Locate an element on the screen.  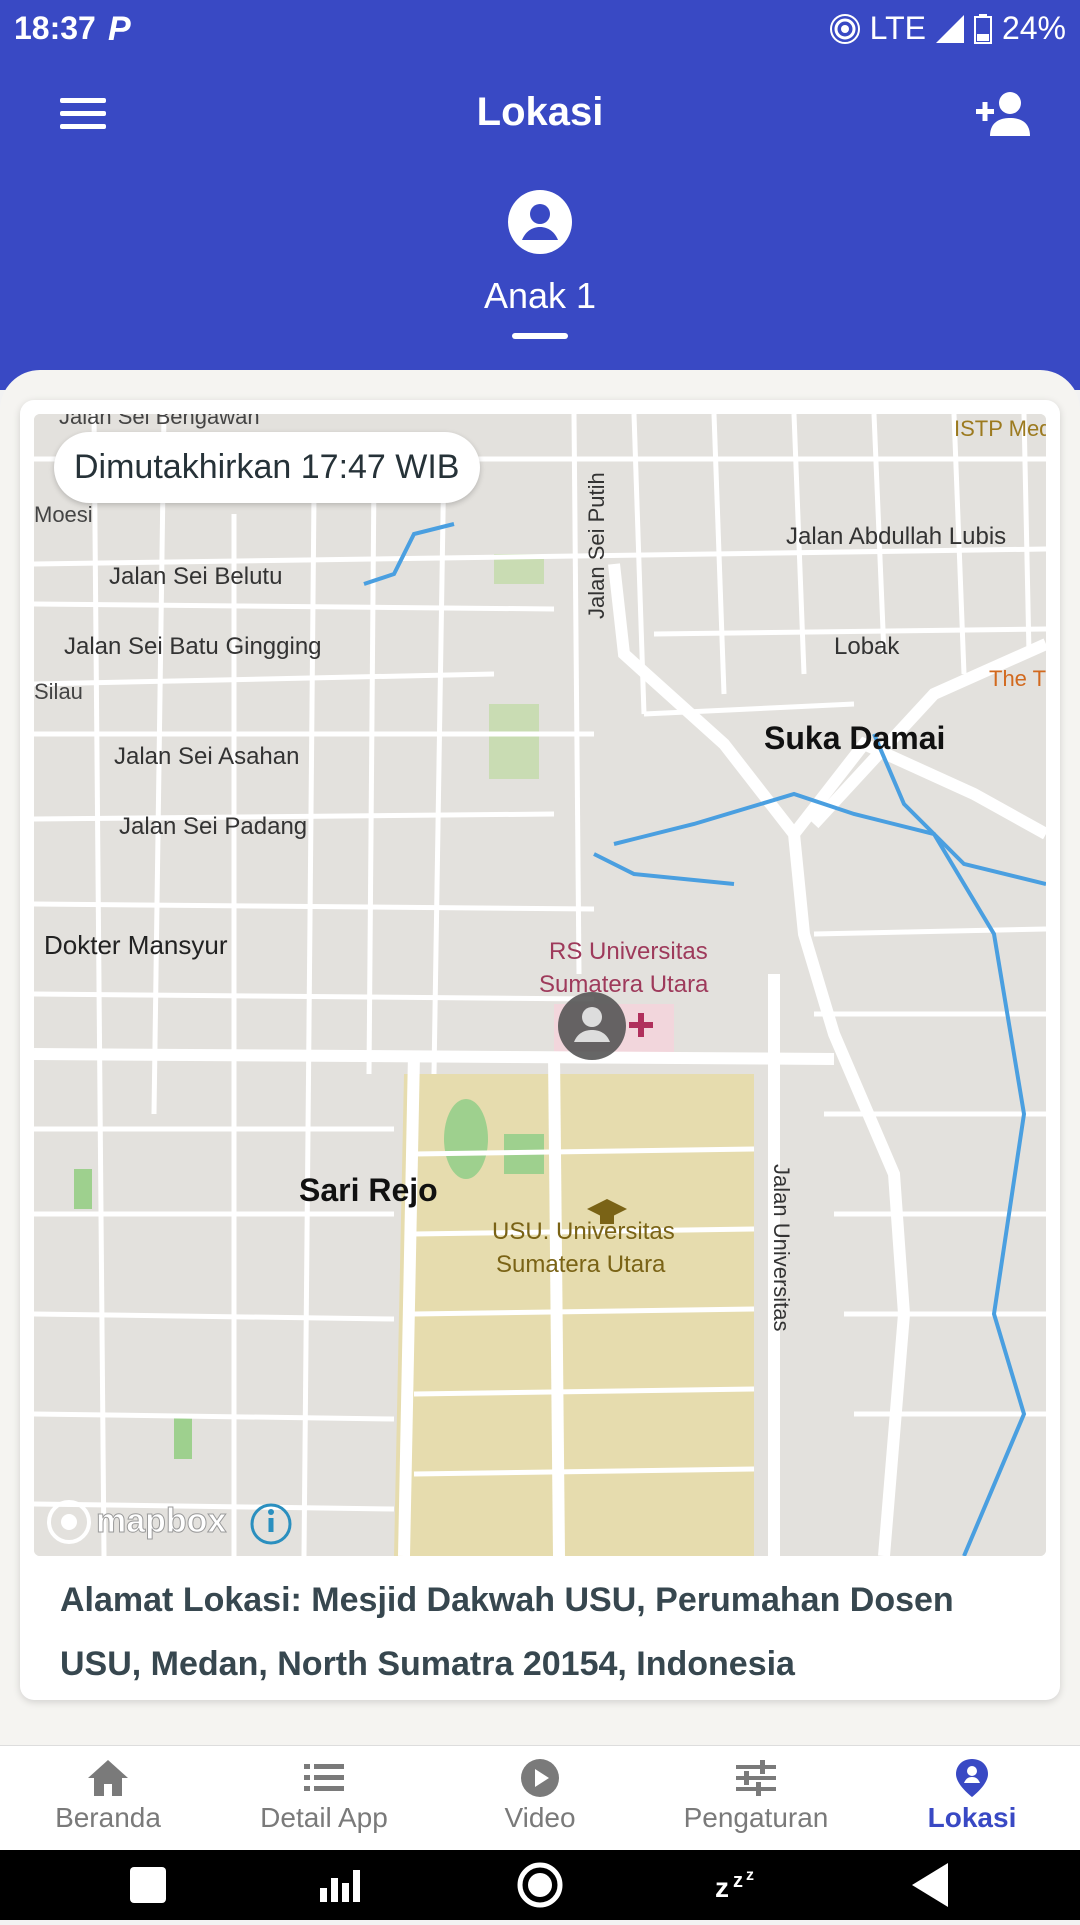
map-label: Jalan Abdullah Lubis is located at coordinates (896, 536).